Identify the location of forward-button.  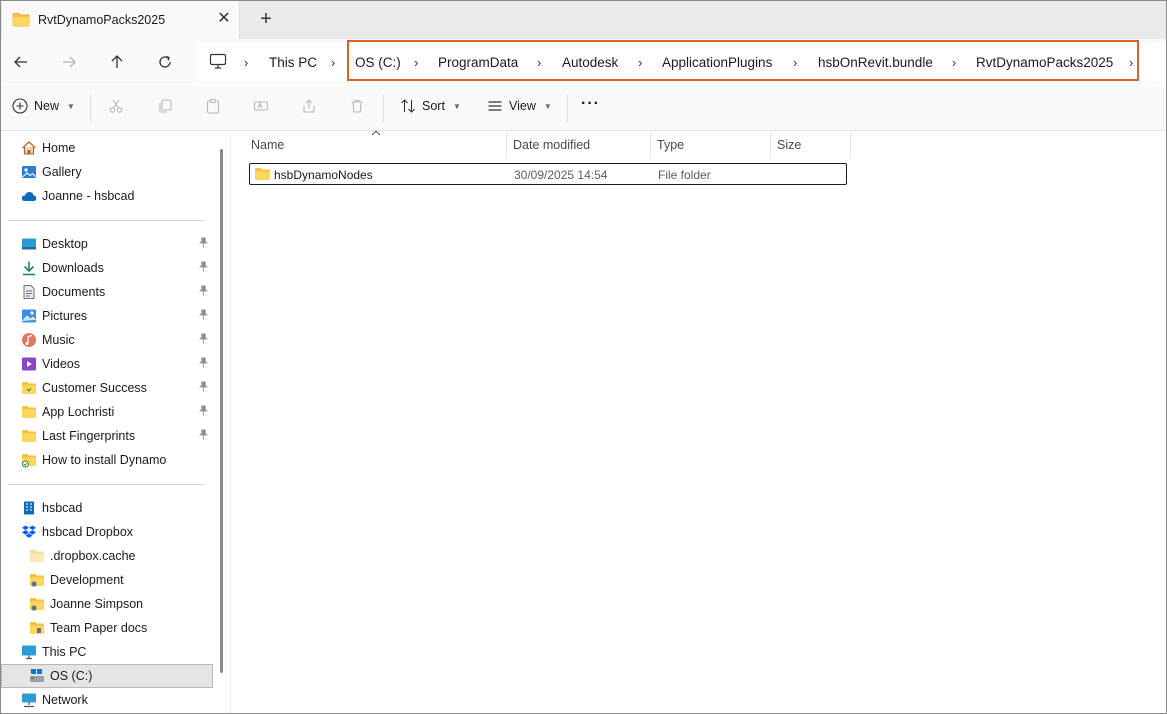
(69, 62).